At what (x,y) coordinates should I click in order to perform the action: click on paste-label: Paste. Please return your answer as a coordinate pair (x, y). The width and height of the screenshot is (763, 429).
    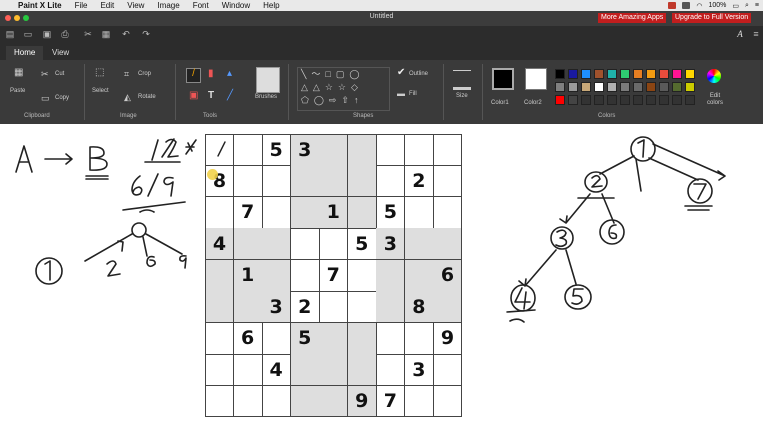
    Looking at the image, I should click on (17, 91).